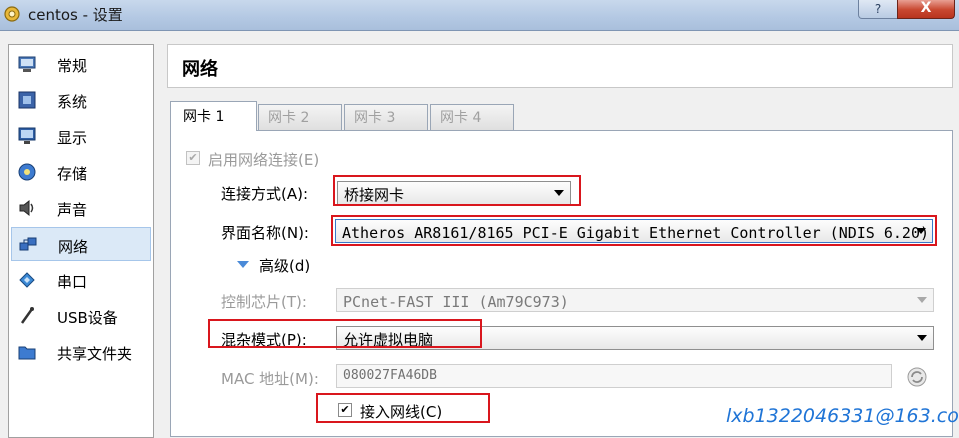 The width and height of the screenshot is (959, 438). Describe the element at coordinates (635, 300) in the screenshot. I see `adapter-type-select: PCnet-FAST III (Am79C973)` at that location.